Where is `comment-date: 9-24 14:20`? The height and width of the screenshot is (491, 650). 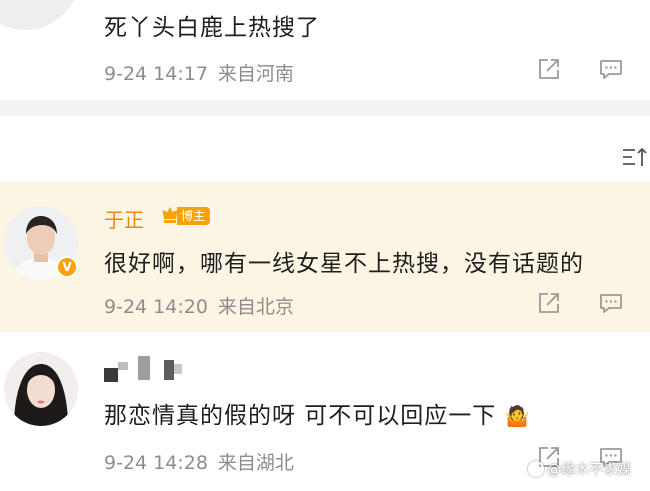 comment-date: 9-24 14:20 is located at coordinates (156, 307).